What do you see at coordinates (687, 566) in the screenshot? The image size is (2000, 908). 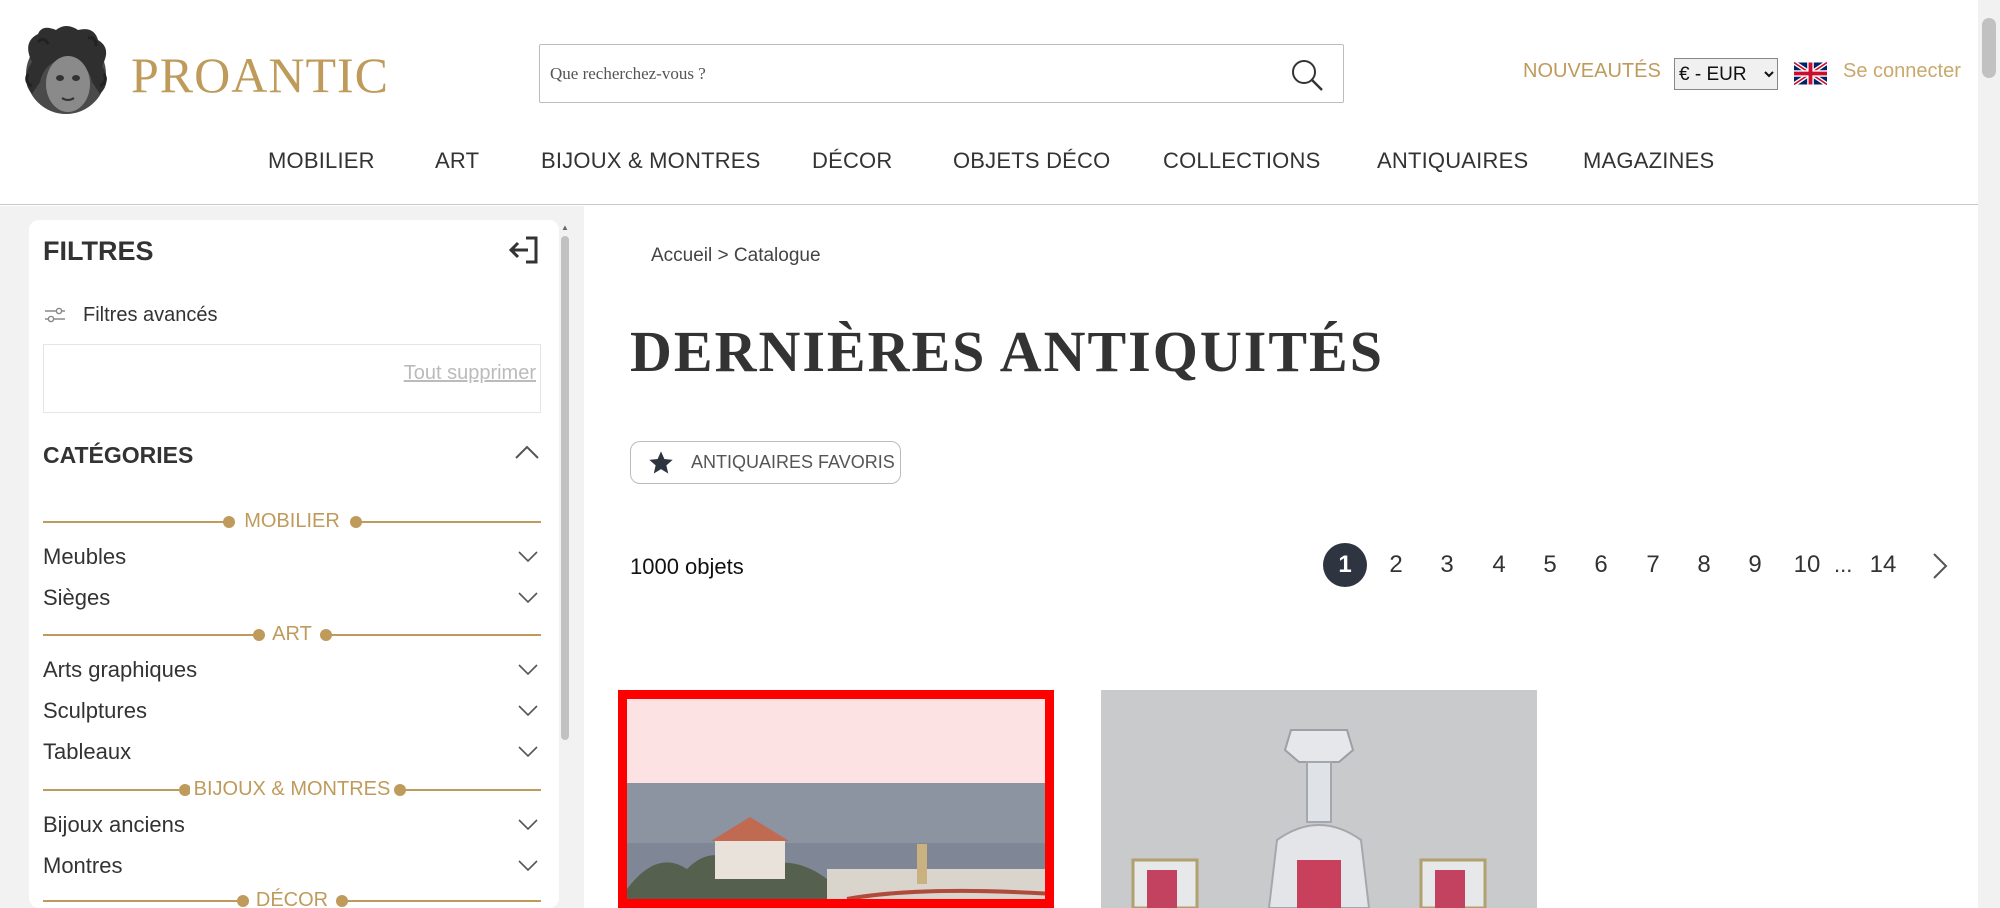 I see `results-count: 1000 objets` at bounding box center [687, 566].